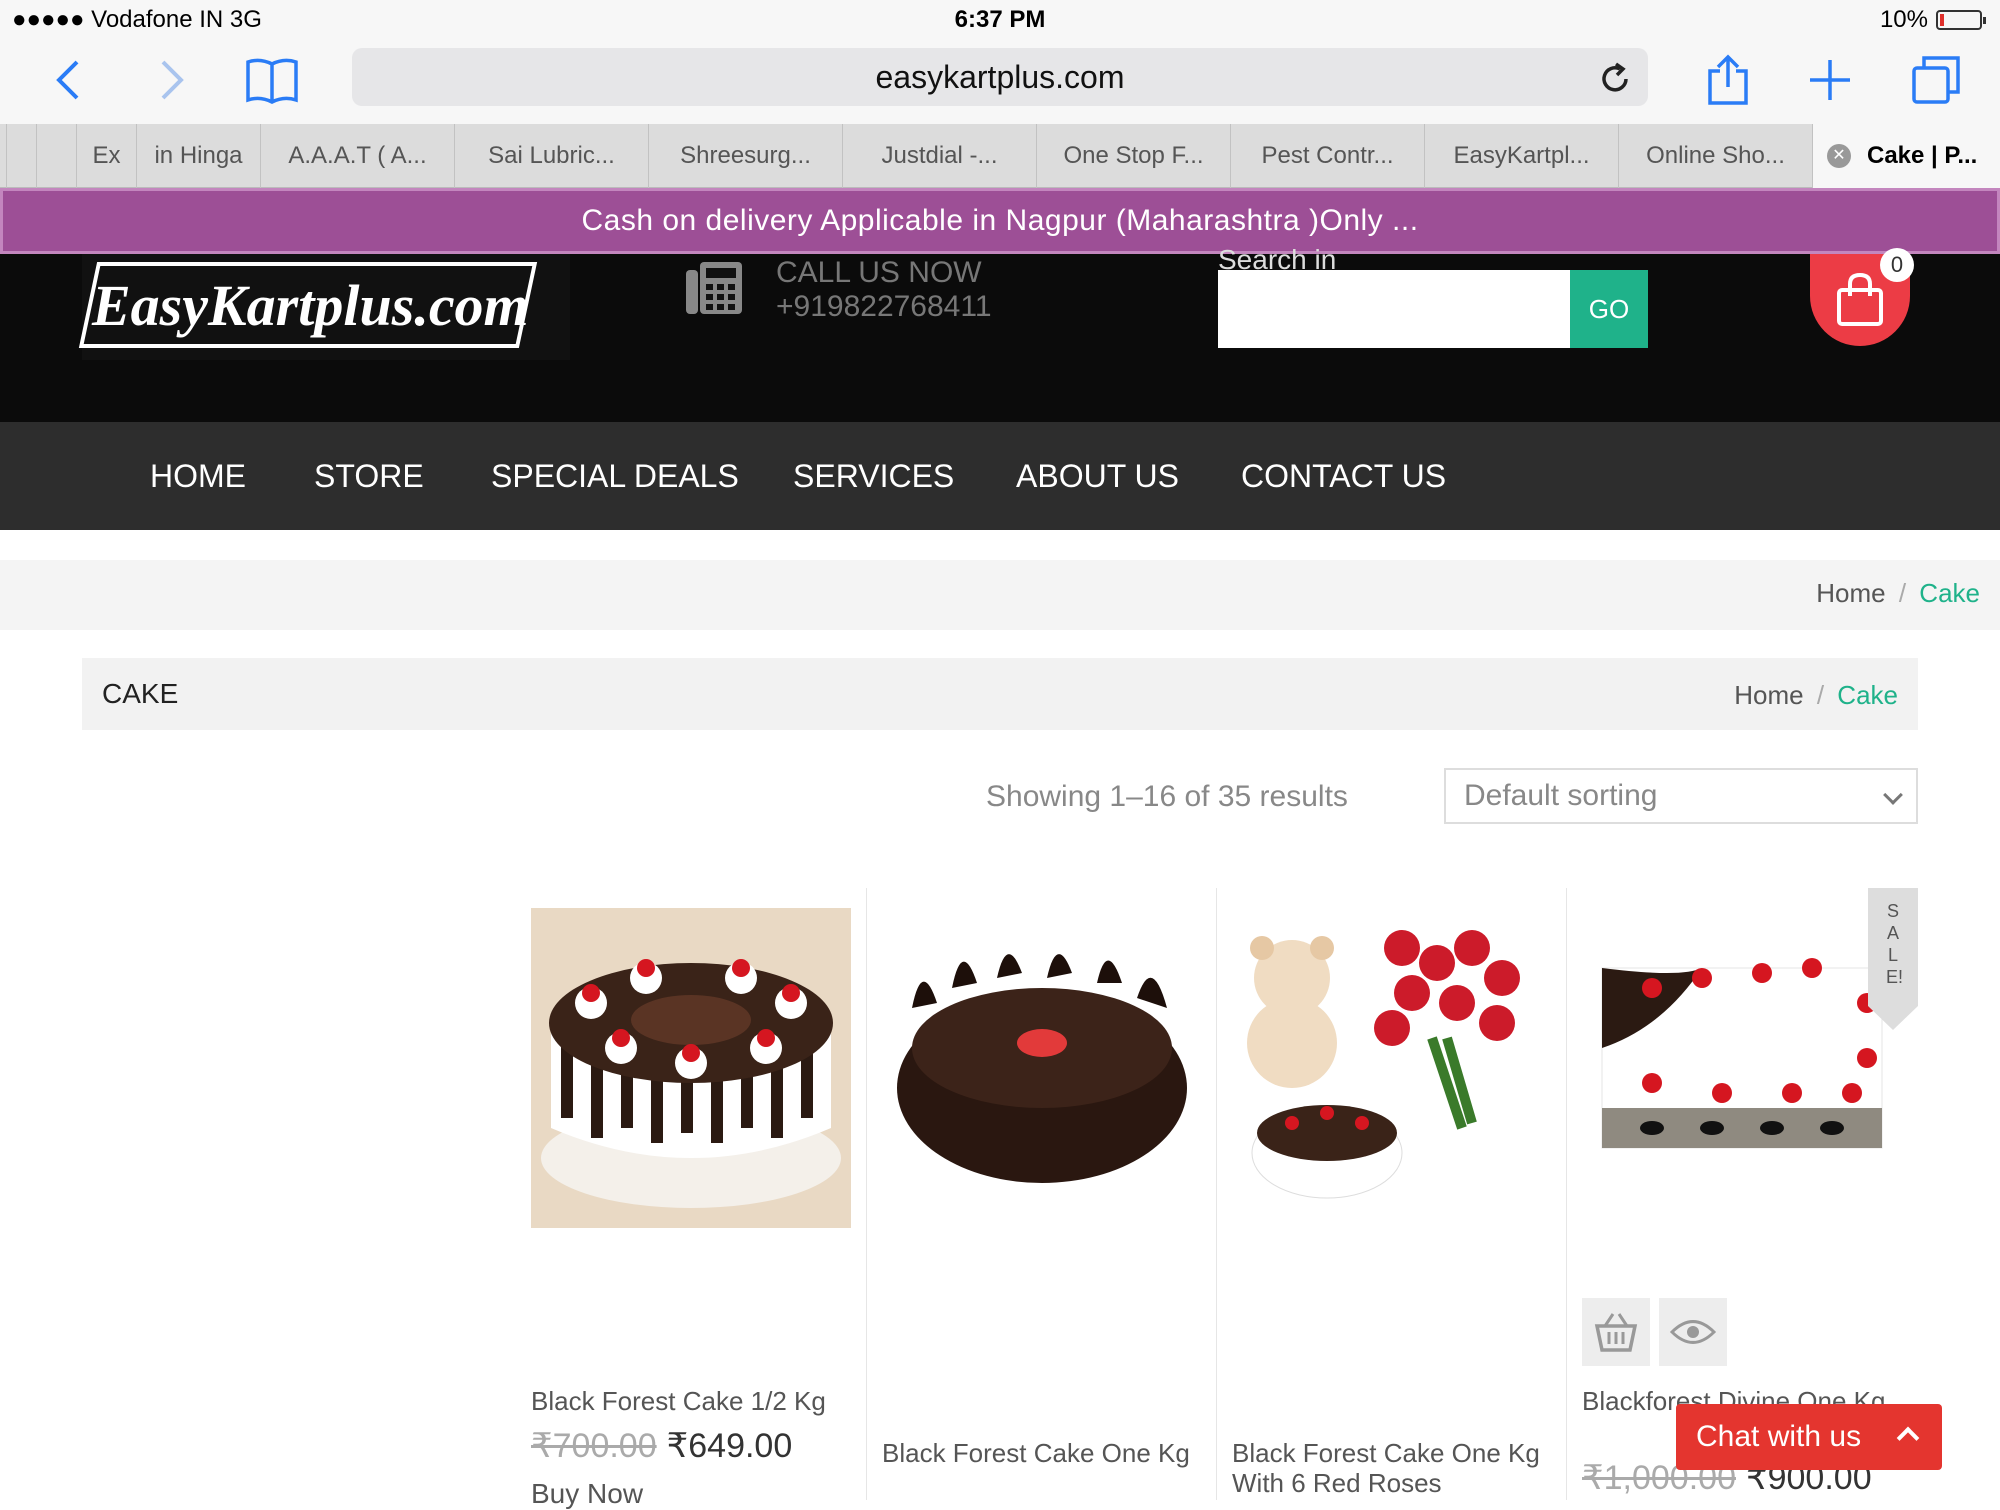 Image resolution: width=2000 pixels, height=1510 pixels. I want to click on nav-about-us: ABOUT US, so click(1097, 476).